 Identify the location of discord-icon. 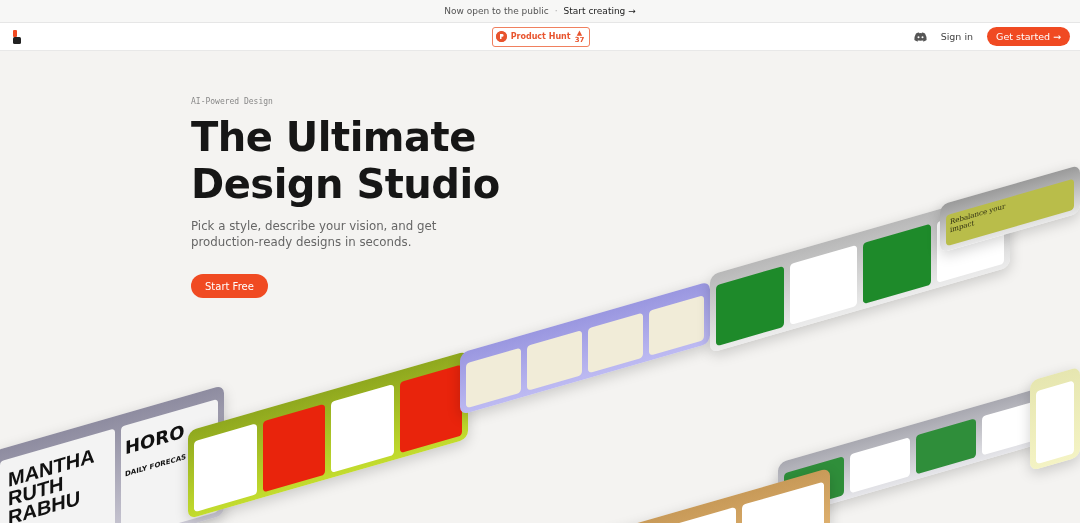
(920, 36).